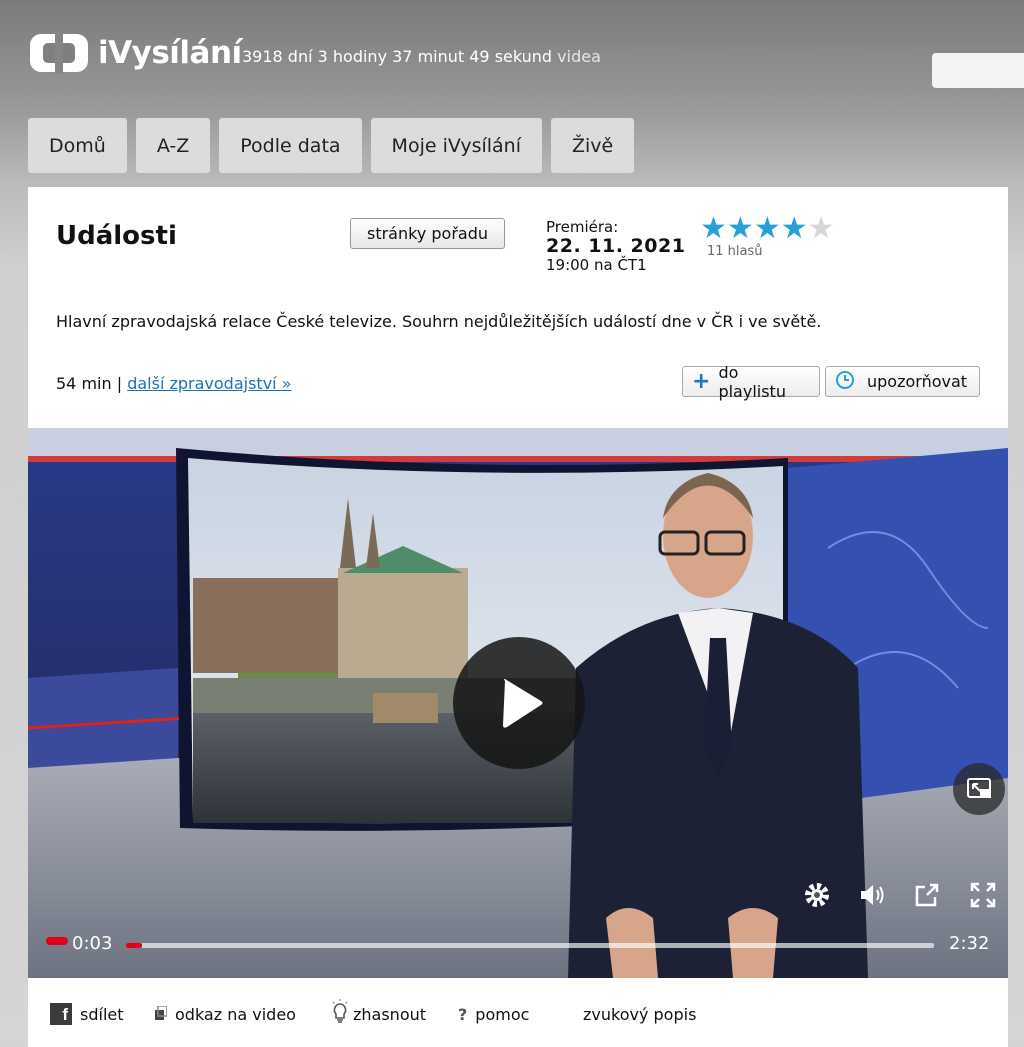  What do you see at coordinates (92, 943) in the screenshot?
I see `current-time: 0:03` at bounding box center [92, 943].